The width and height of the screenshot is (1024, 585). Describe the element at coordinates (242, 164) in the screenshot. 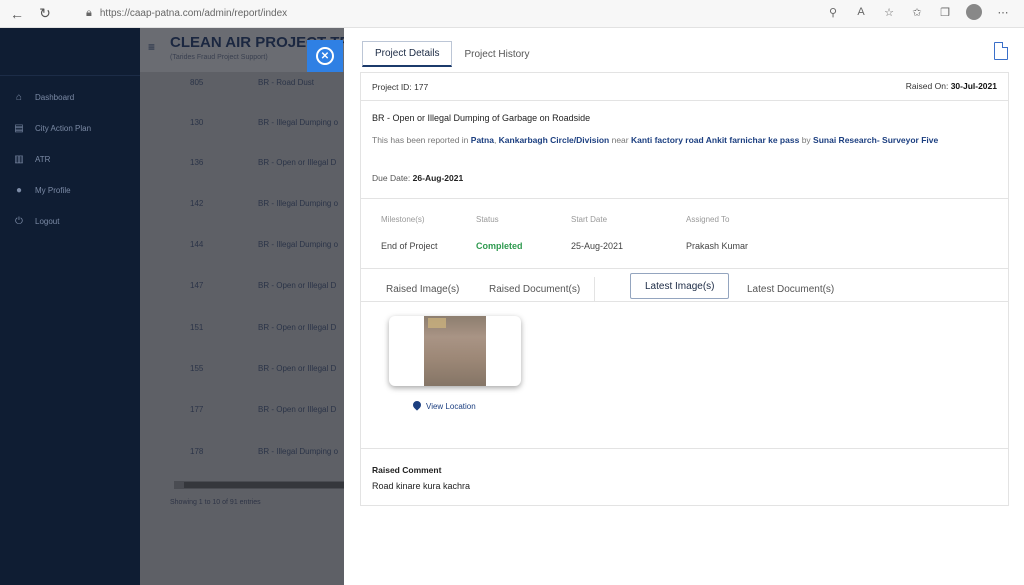

I see `table-row: 136 BR - Open or Illegal D` at that location.